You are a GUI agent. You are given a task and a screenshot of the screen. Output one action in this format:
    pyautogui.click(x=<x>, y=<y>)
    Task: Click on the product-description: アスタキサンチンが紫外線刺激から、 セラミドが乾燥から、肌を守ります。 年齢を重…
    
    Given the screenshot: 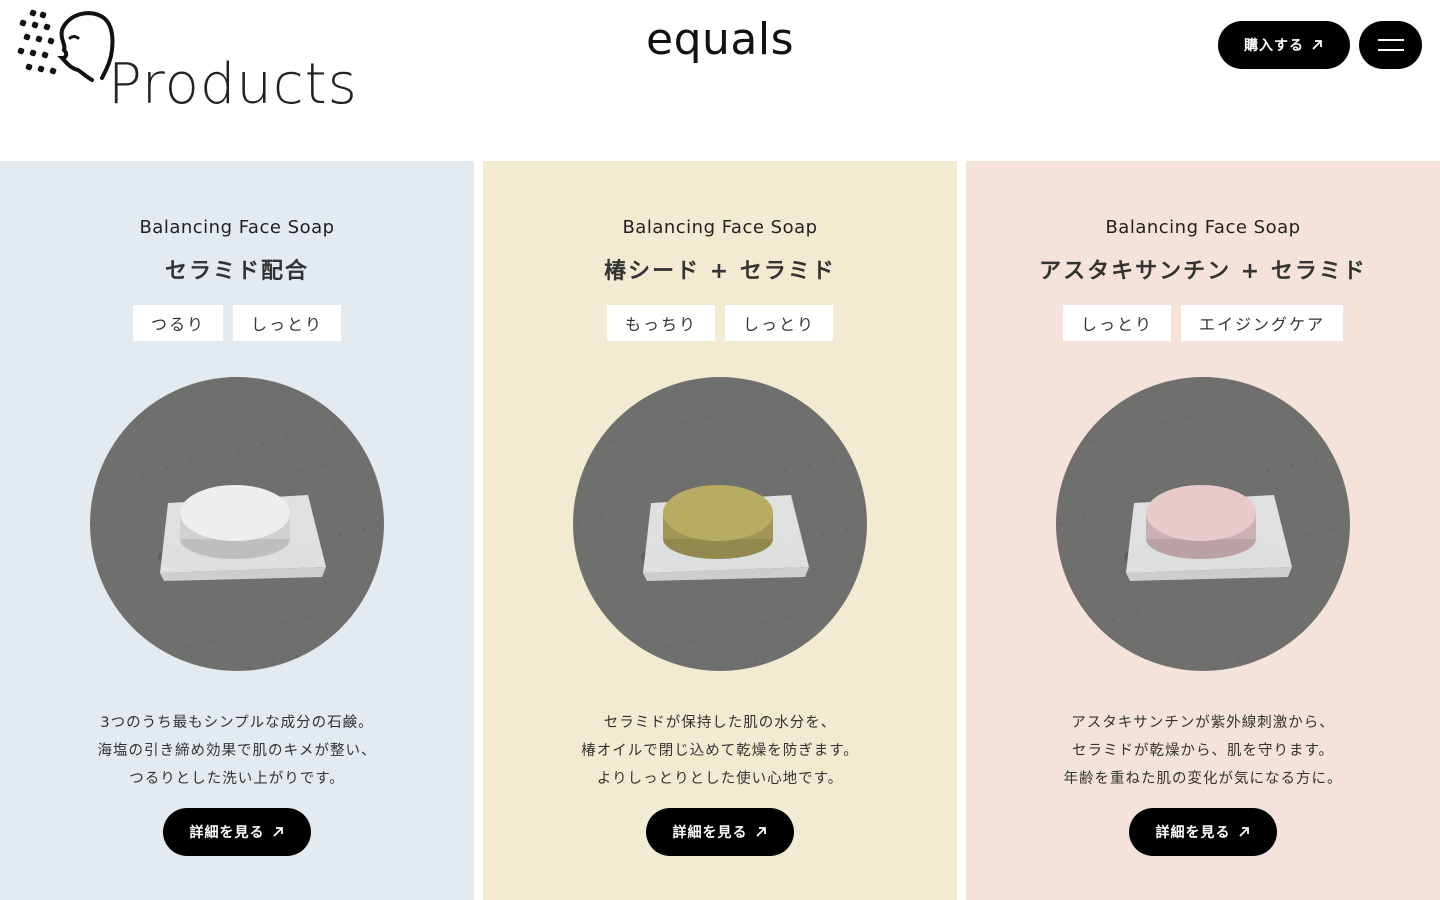 What is the action you would take?
    pyautogui.click(x=1203, y=751)
    